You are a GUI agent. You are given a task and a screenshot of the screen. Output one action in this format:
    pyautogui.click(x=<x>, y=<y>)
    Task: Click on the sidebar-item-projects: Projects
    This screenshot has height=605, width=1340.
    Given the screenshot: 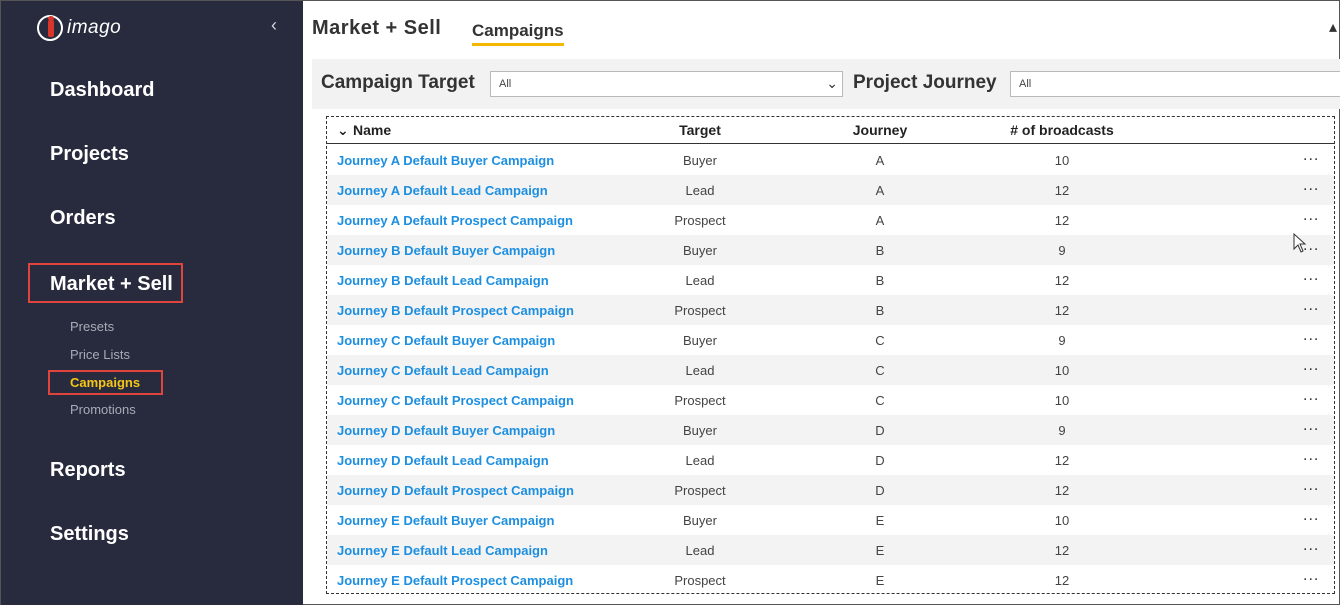 What is the action you would take?
    pyautogui.click(x=89, y=154)
    